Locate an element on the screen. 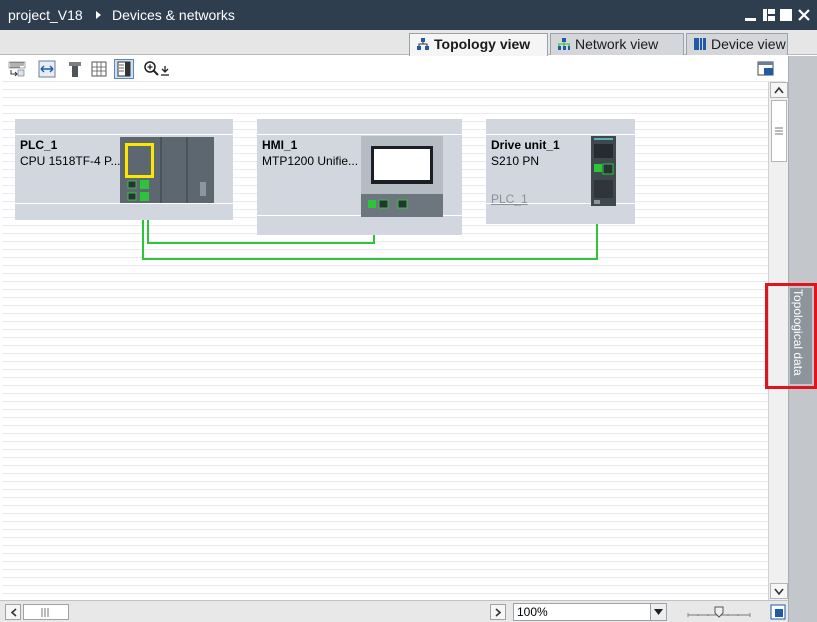 Image resolution: width=817 pixels, height=622 pixels. drive-module-image is located at coordinates (603, 171).